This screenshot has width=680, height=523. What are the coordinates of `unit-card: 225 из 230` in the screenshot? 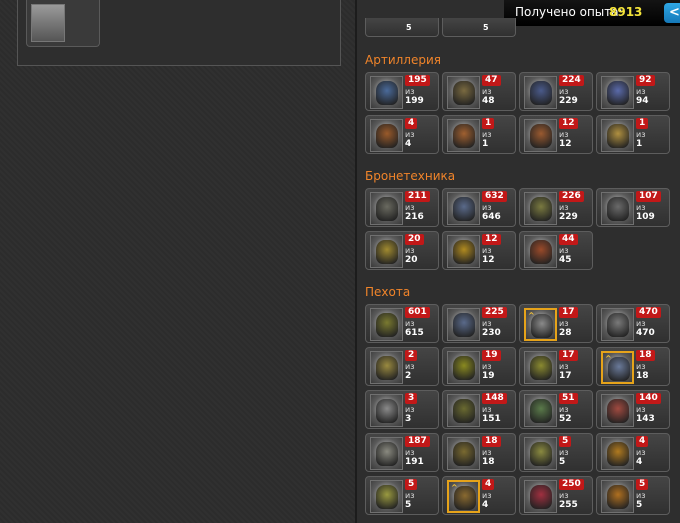 It's located at (479, 323).